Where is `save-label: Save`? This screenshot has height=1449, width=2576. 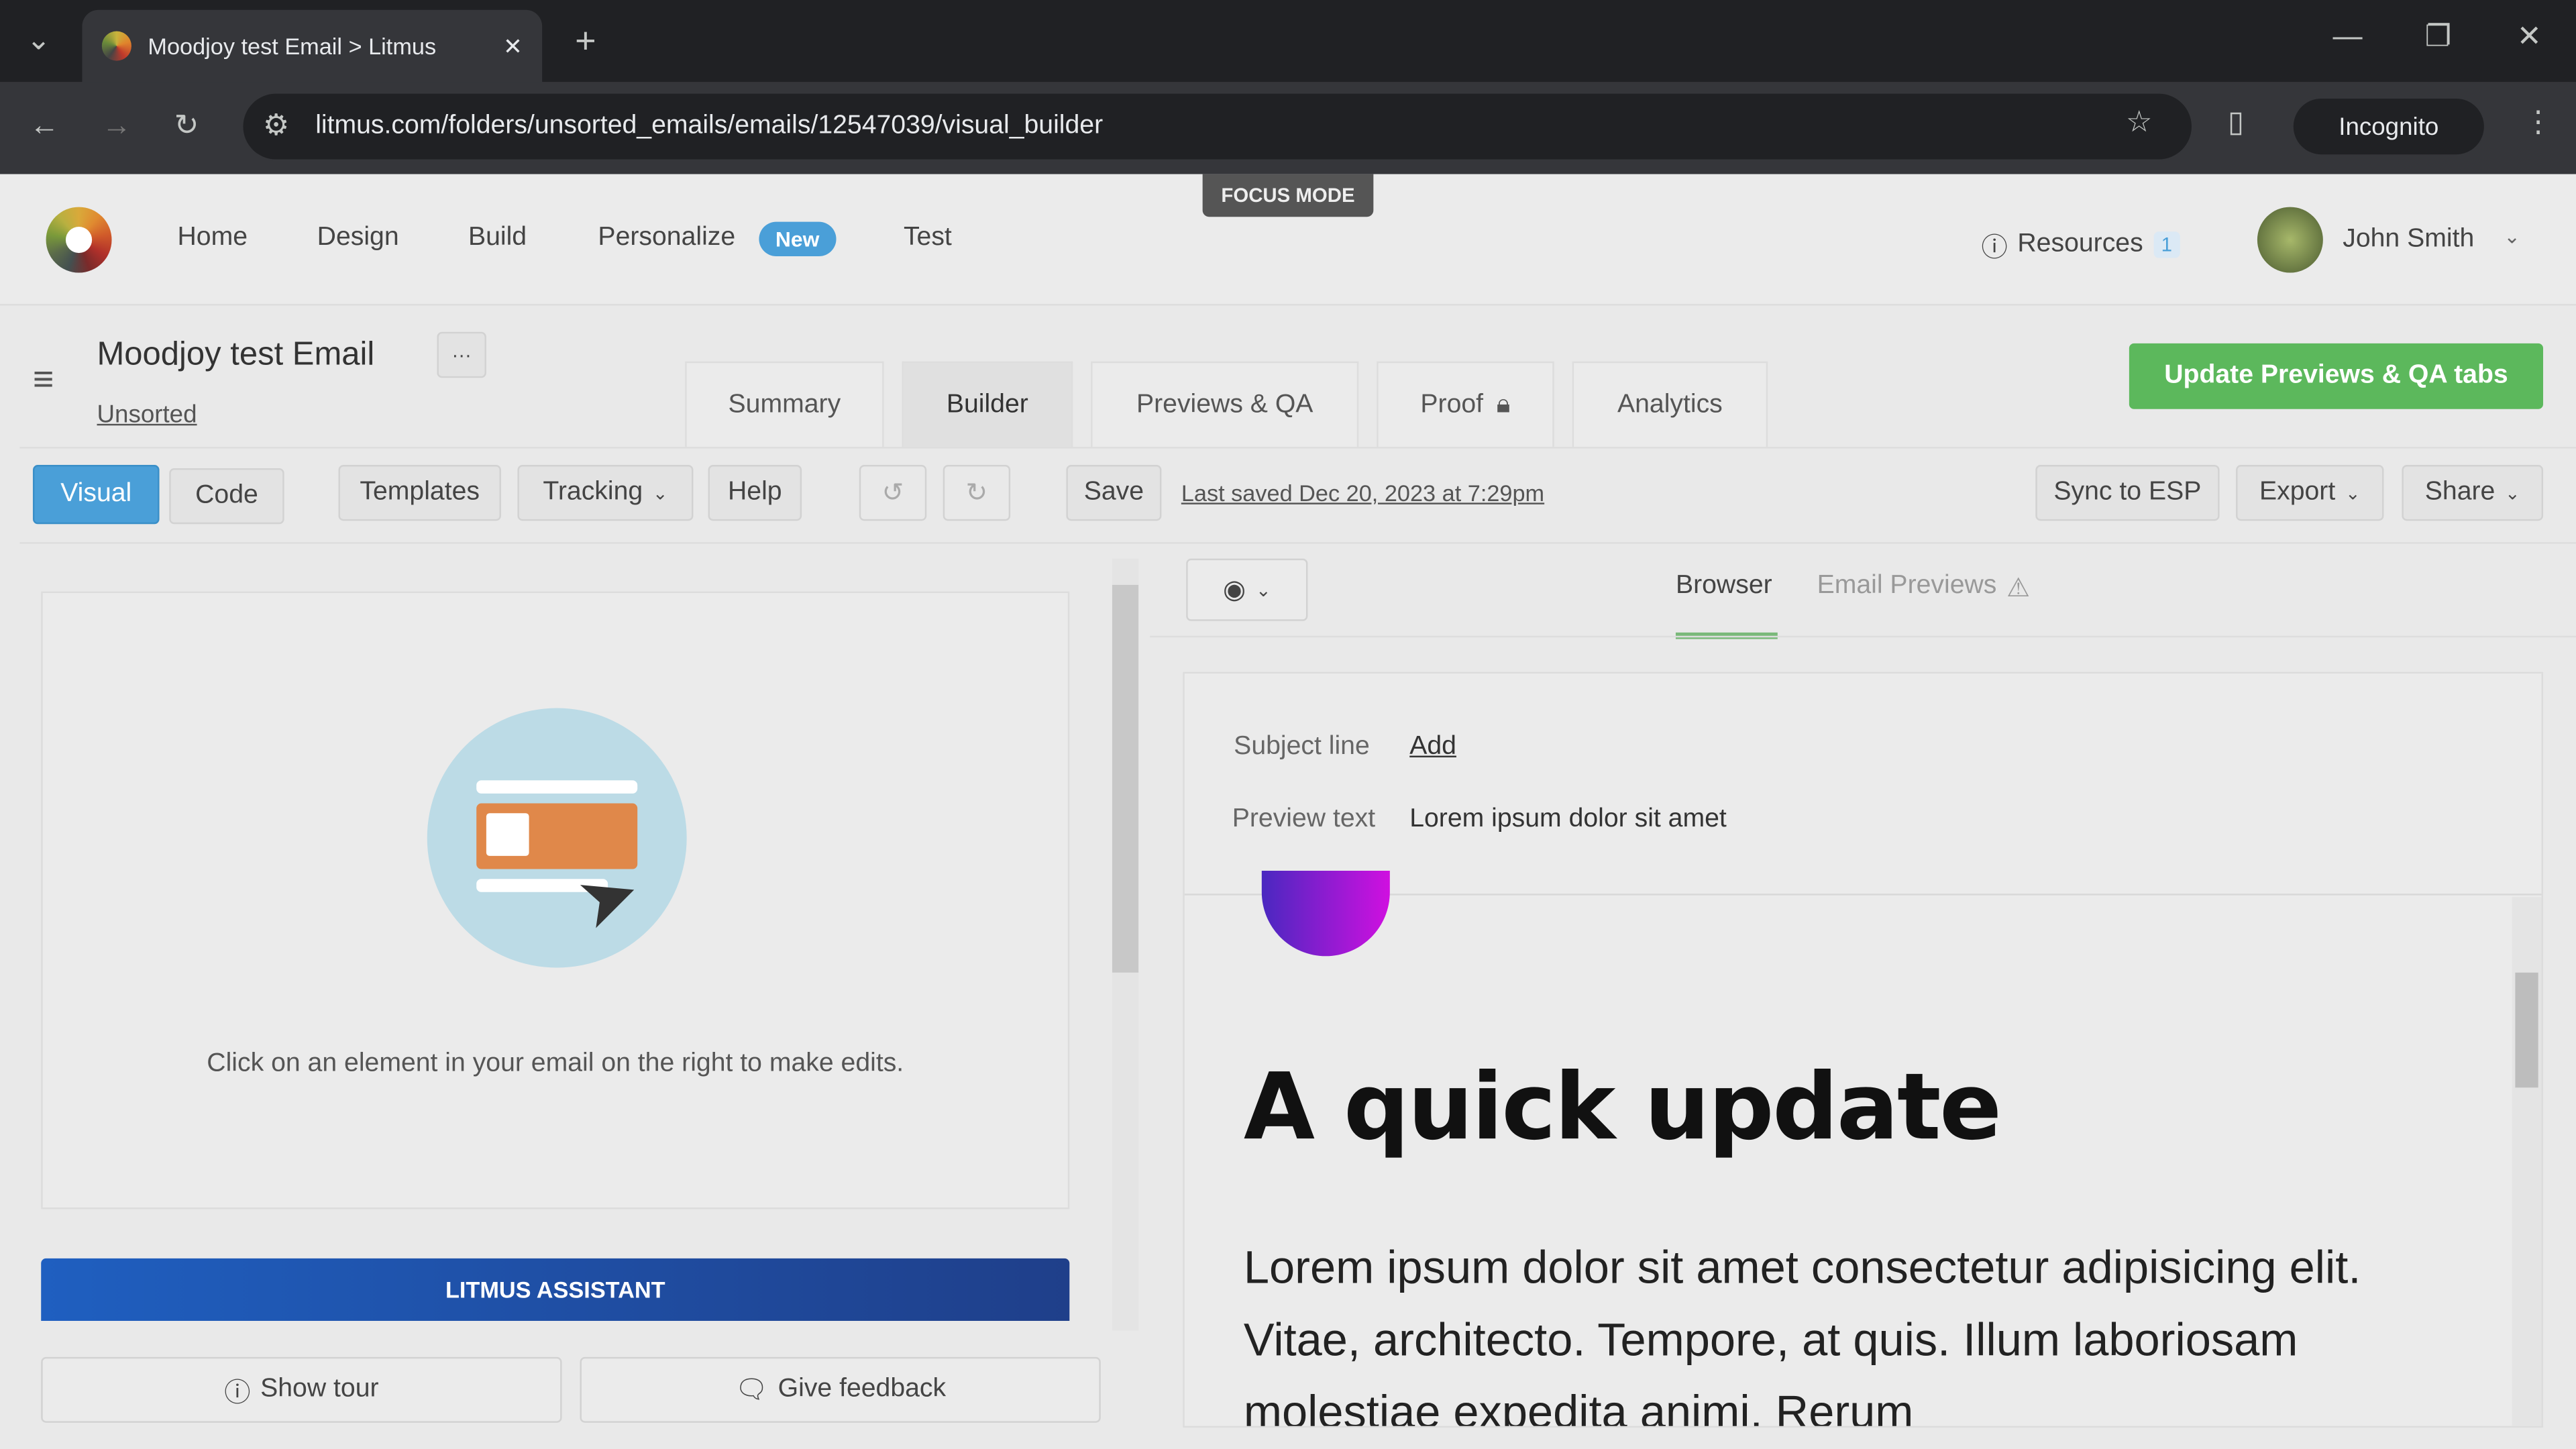 save-label: Save is located at coordinates (1113, 492).